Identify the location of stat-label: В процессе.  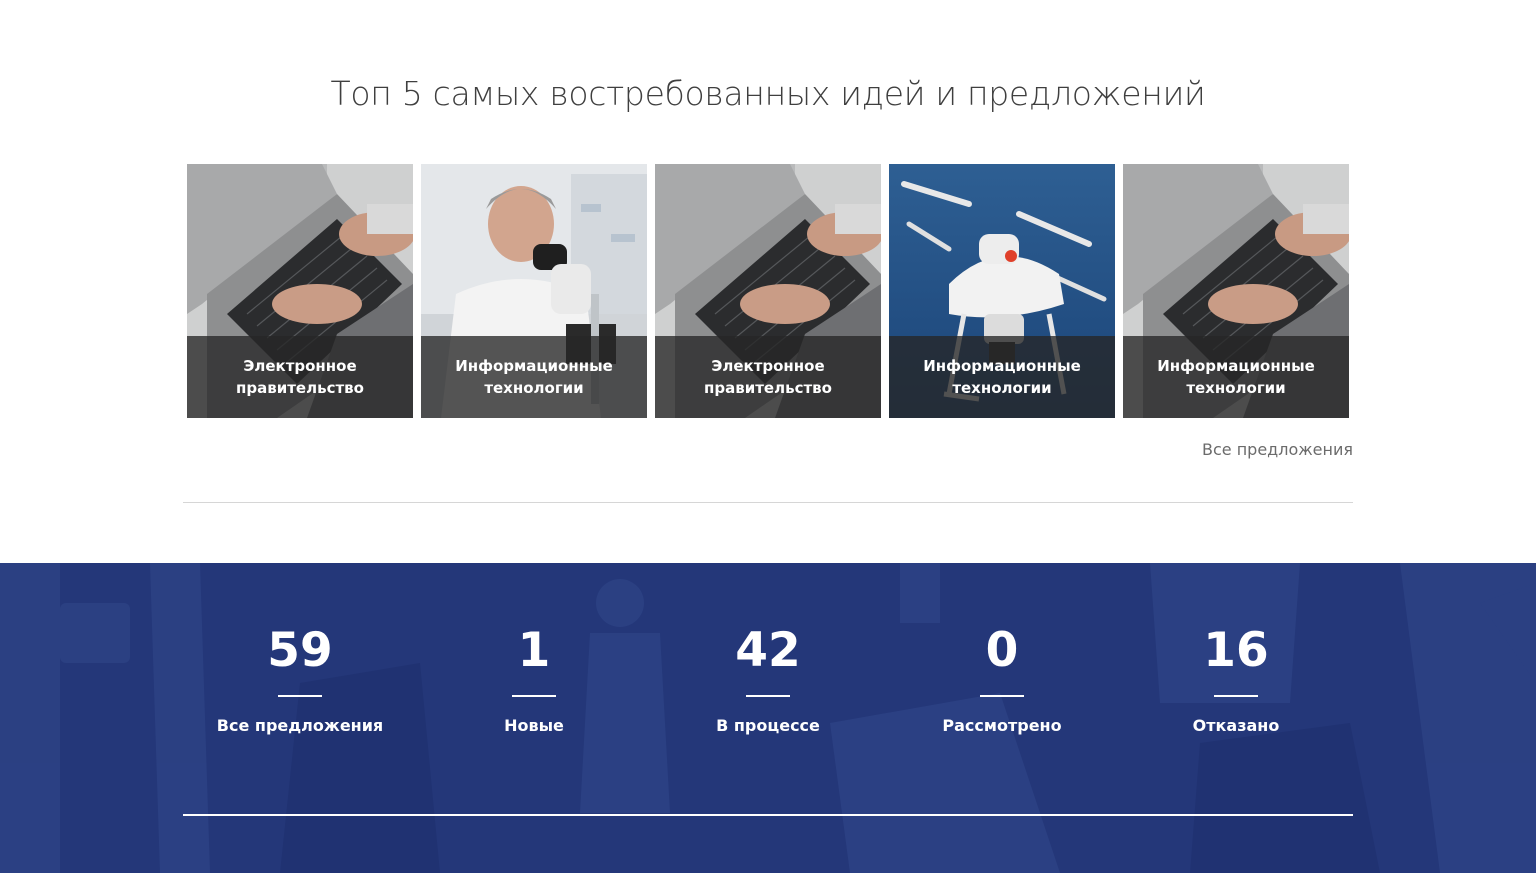
(768, 725).